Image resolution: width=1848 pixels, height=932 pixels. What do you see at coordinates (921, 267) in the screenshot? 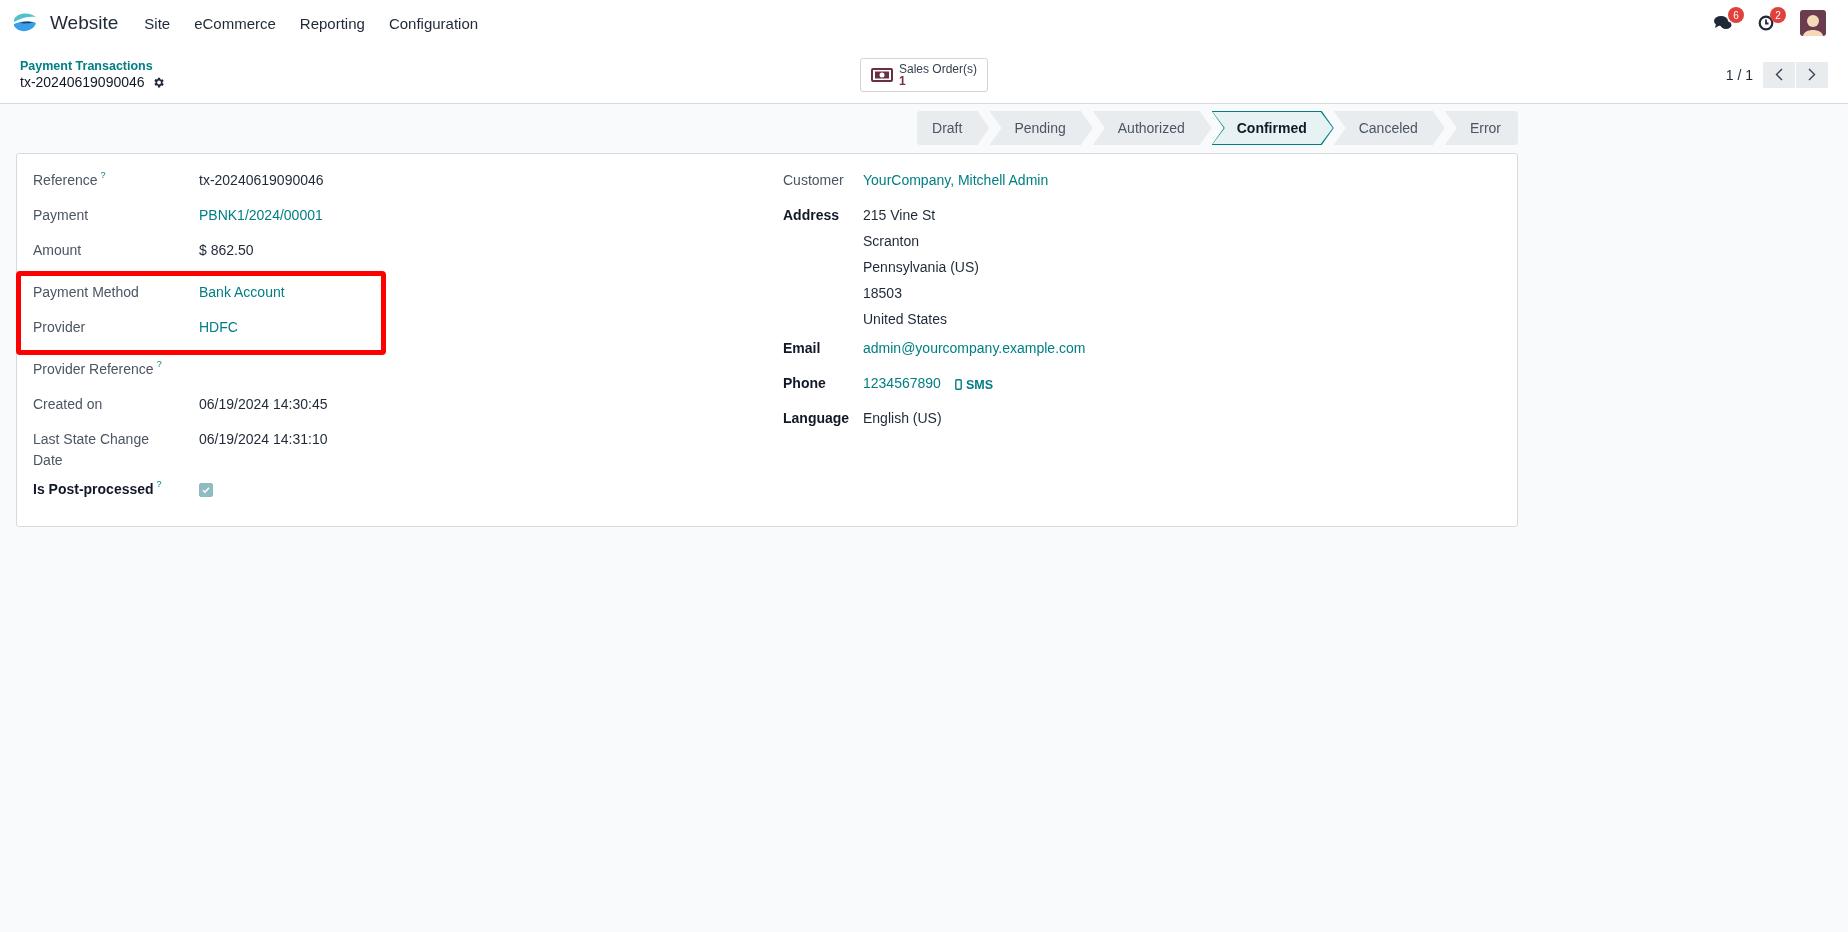
I see `address-line: Pennsylvania (US)` at bounding box center [921, 267].